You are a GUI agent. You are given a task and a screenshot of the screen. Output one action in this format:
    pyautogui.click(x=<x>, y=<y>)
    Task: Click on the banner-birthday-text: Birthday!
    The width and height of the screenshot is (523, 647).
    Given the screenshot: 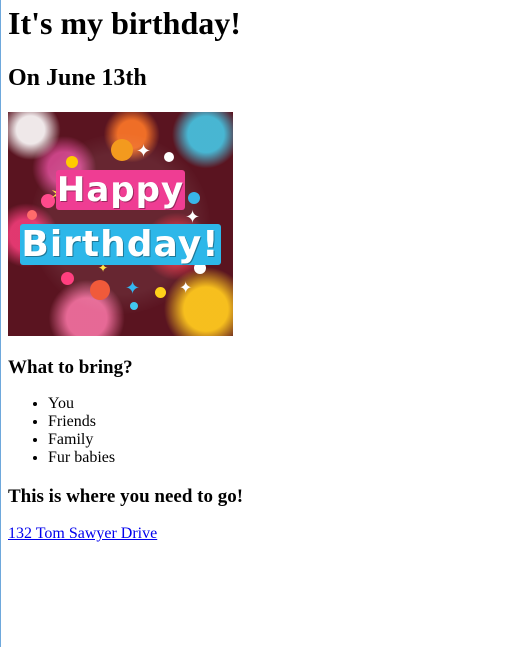 What is the action you would take?
    pyautogui.click(x=120, y=244)
    